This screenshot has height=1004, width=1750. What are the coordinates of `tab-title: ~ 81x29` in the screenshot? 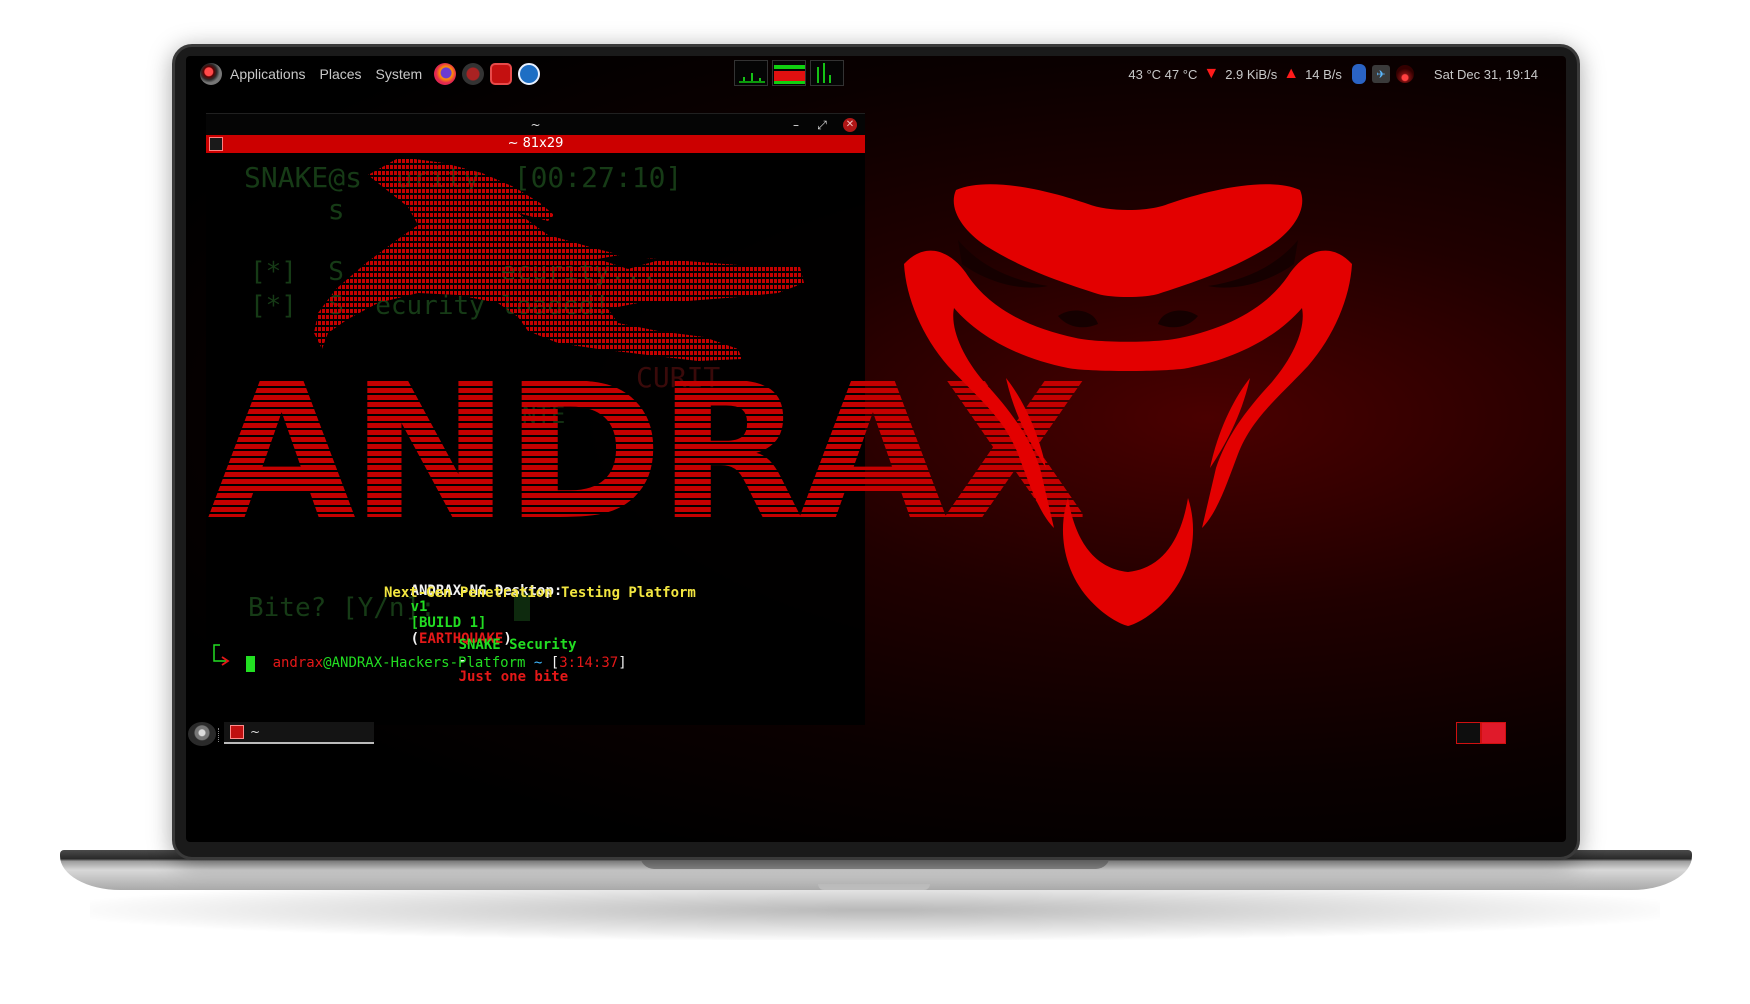 It's located at (535, 143).